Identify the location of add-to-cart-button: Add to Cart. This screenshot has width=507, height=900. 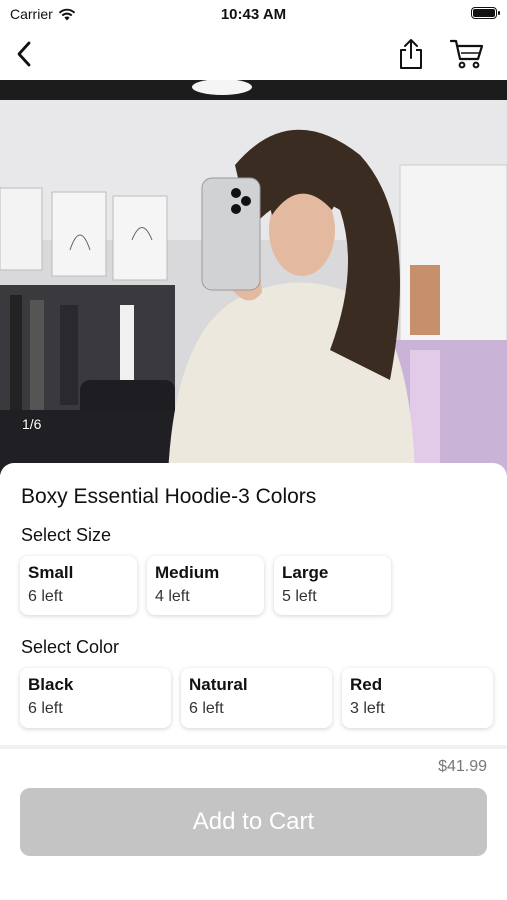
(253, 822).